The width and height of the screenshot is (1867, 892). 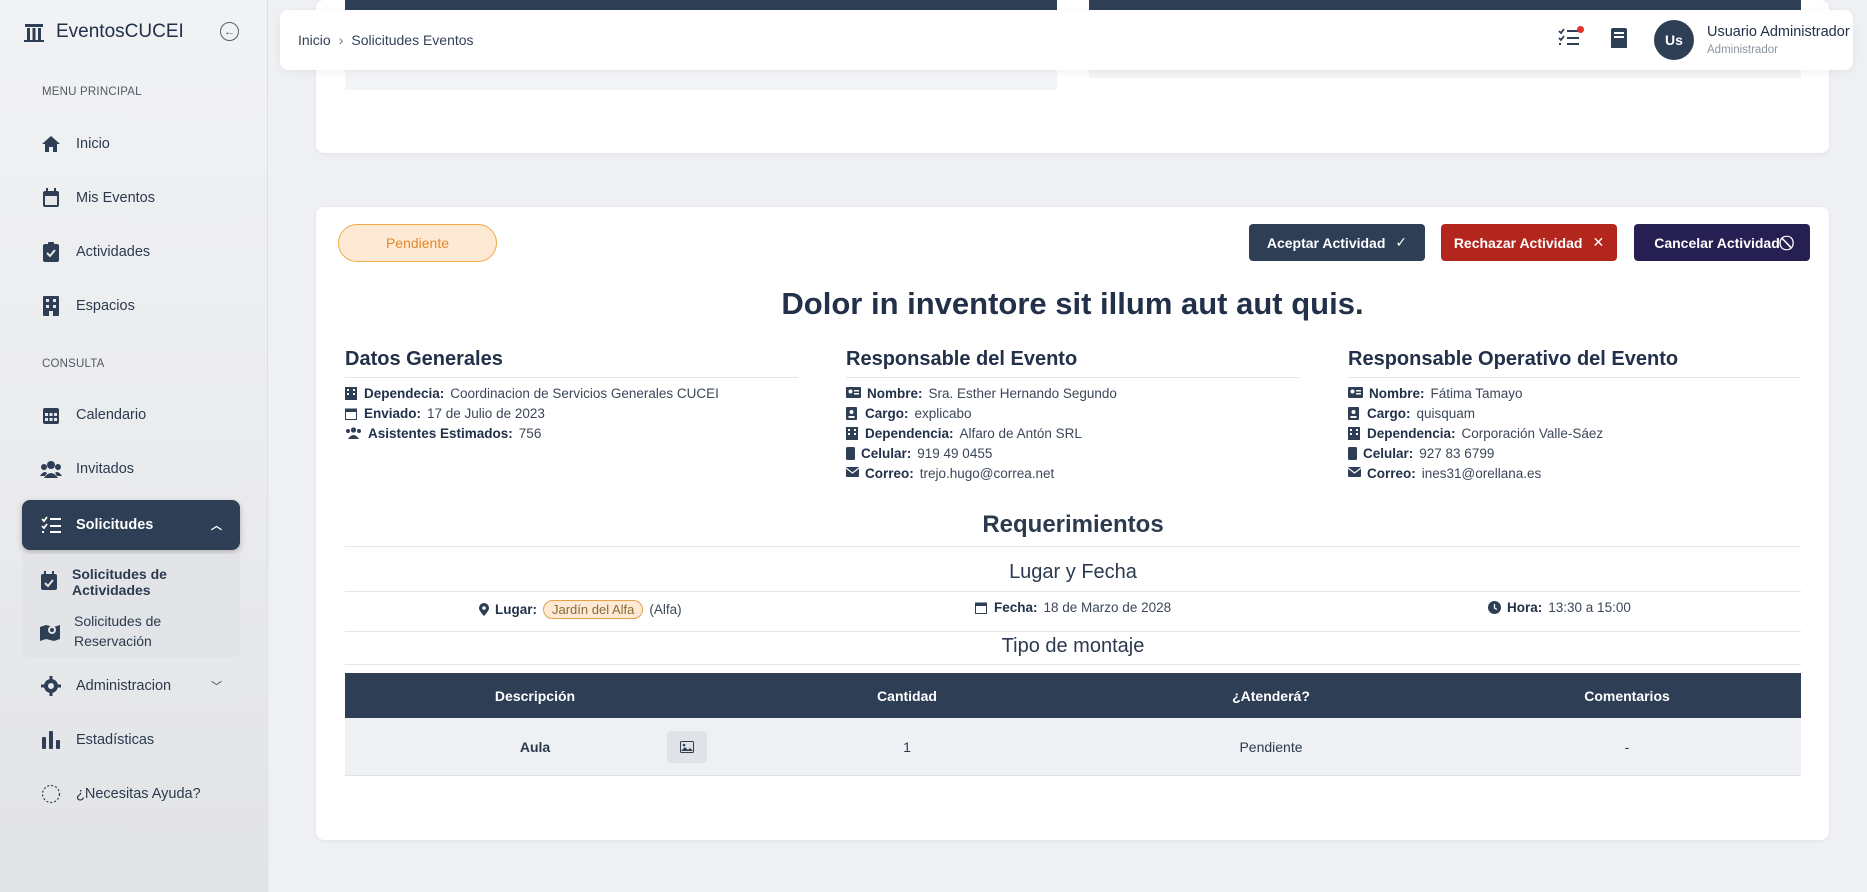 I want to click on close-icon: ✕, so click(x=1598, y=242).